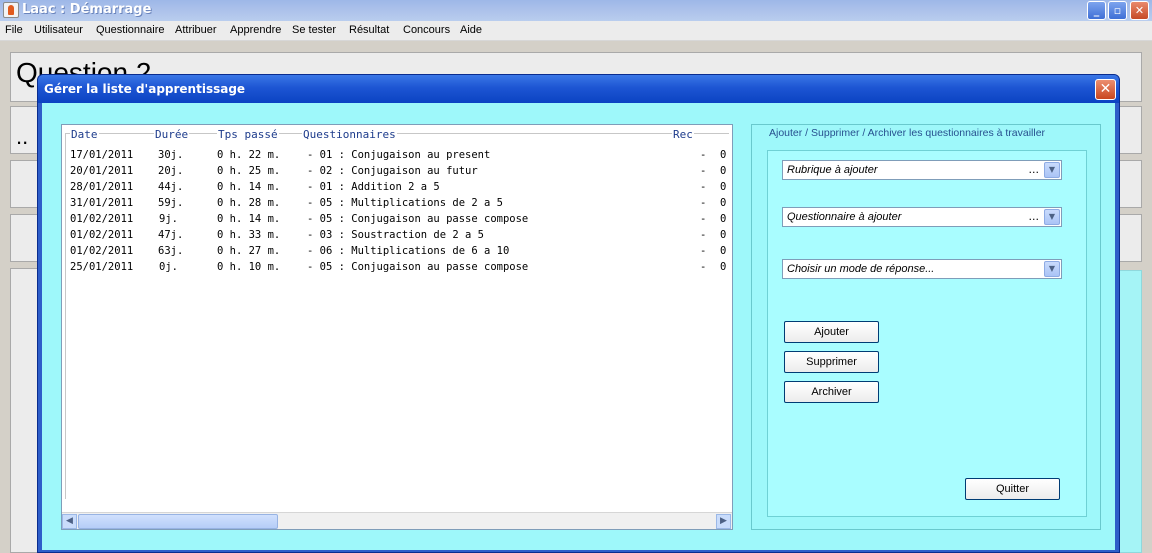 The image size is (1152, 553). What do you see at coordinates (255, 30) in the screenshot?
I see `menu-apprendre: Apprendre` at bounding box center [255, 30].